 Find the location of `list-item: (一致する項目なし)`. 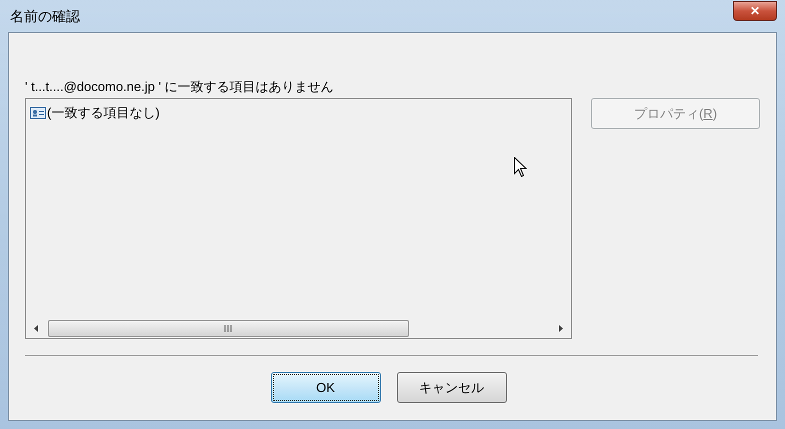

list-item: (一致する項目なし) is located at coordinates (95, 112).